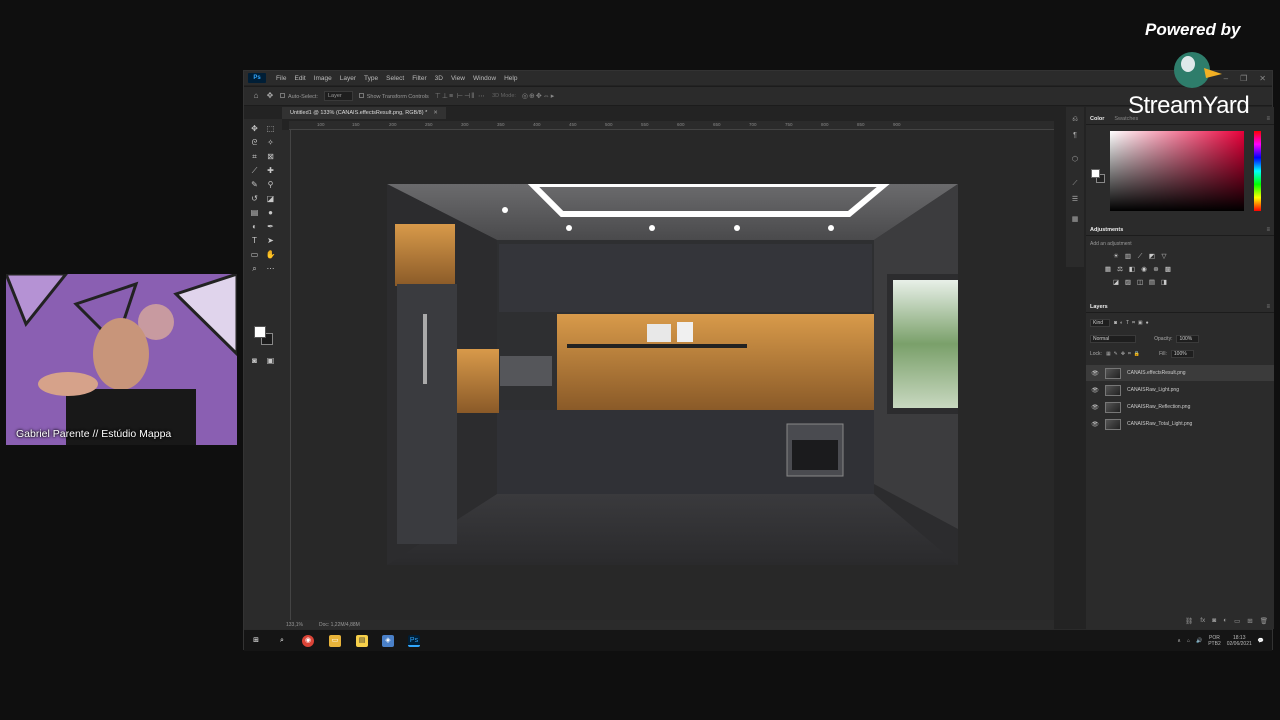 Image resolution: width=1280 pixels, height=720 pixels. I want to click on screen-mode-icon: ▣, so click(270, 360).